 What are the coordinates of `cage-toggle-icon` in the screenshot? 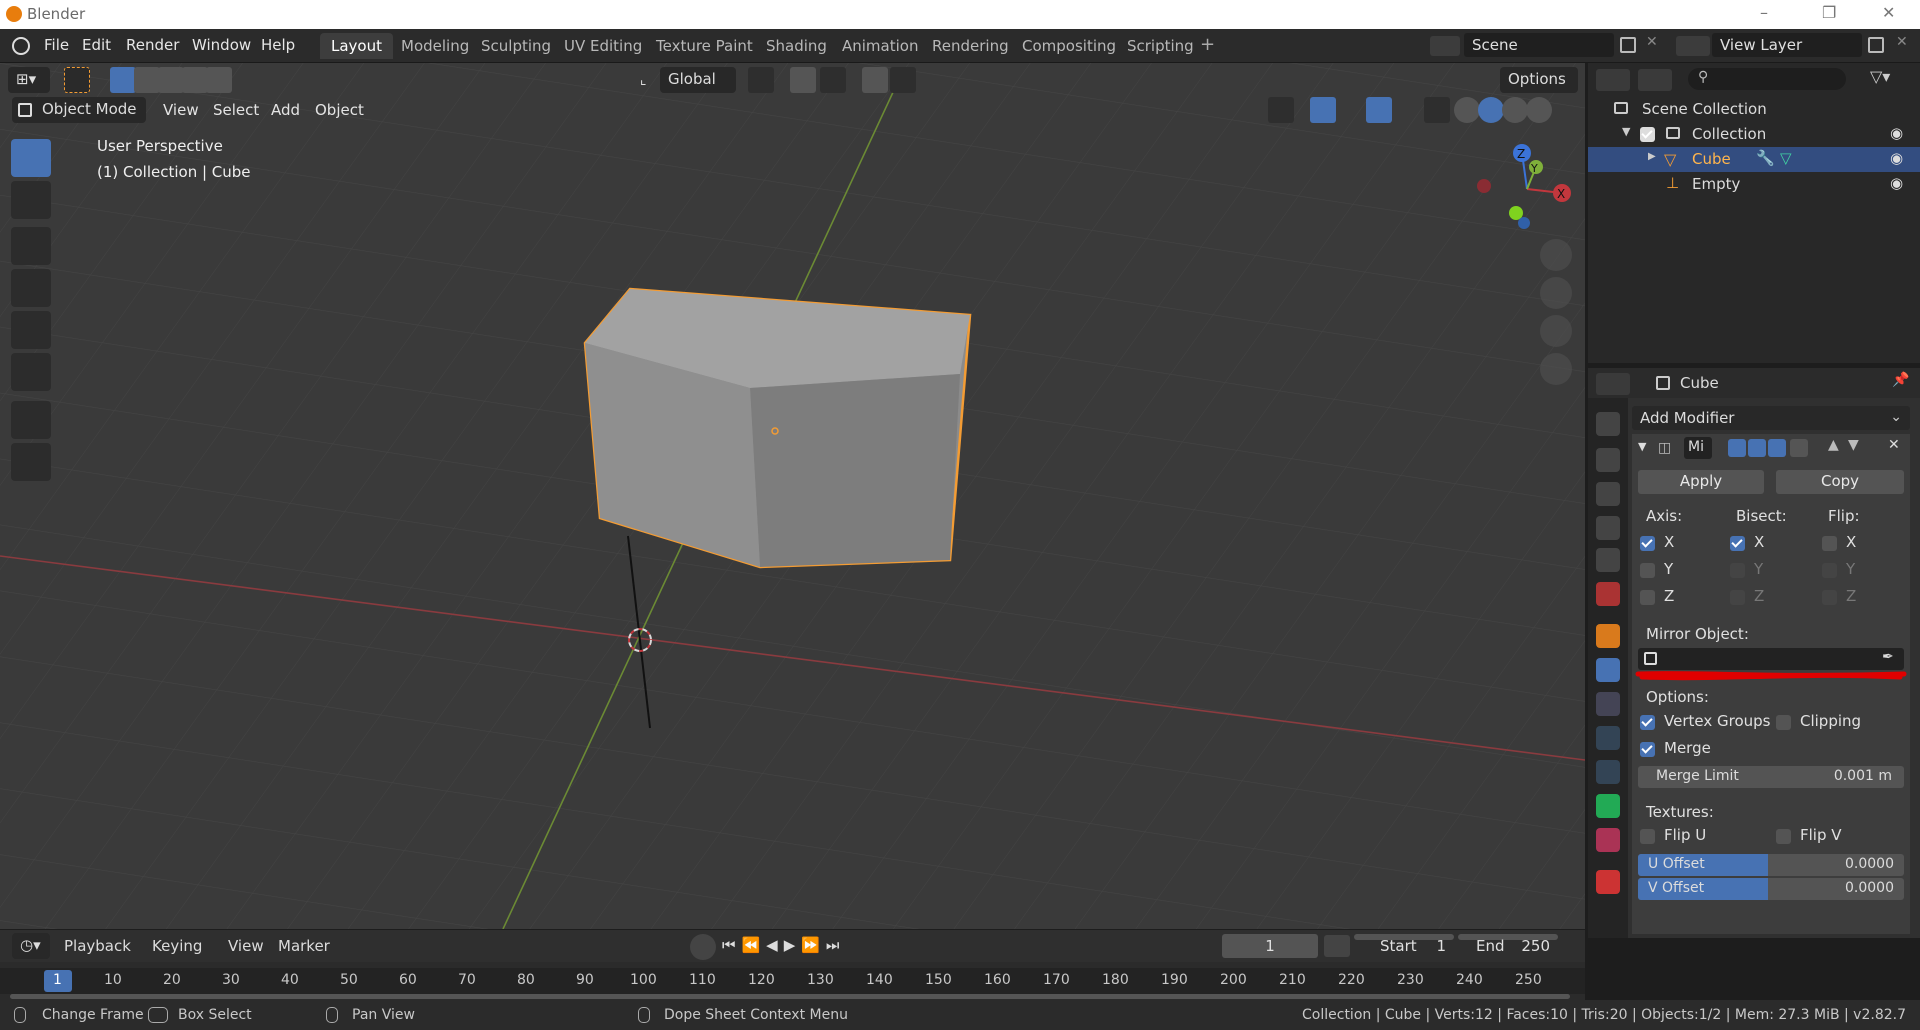 It's located at (1799, 448).